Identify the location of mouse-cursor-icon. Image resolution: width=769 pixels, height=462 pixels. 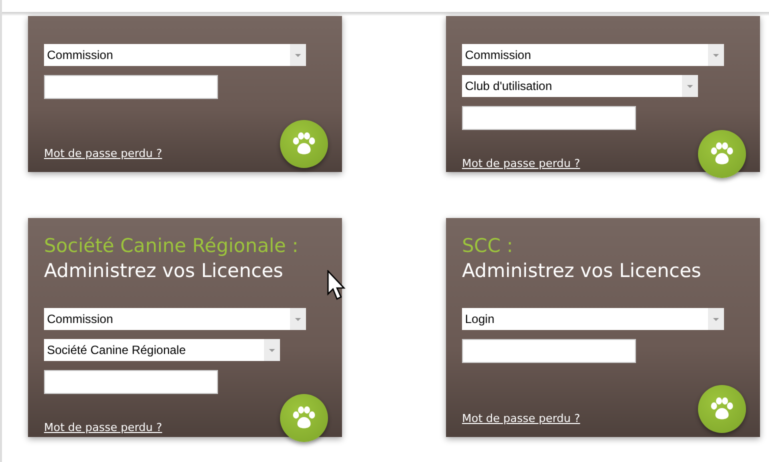
(337, 286).